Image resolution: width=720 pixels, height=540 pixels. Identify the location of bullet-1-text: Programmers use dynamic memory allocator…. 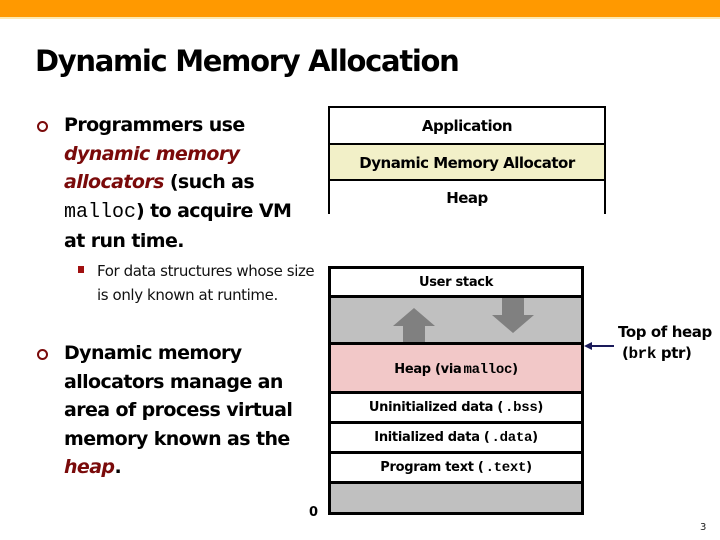
(189, 183).